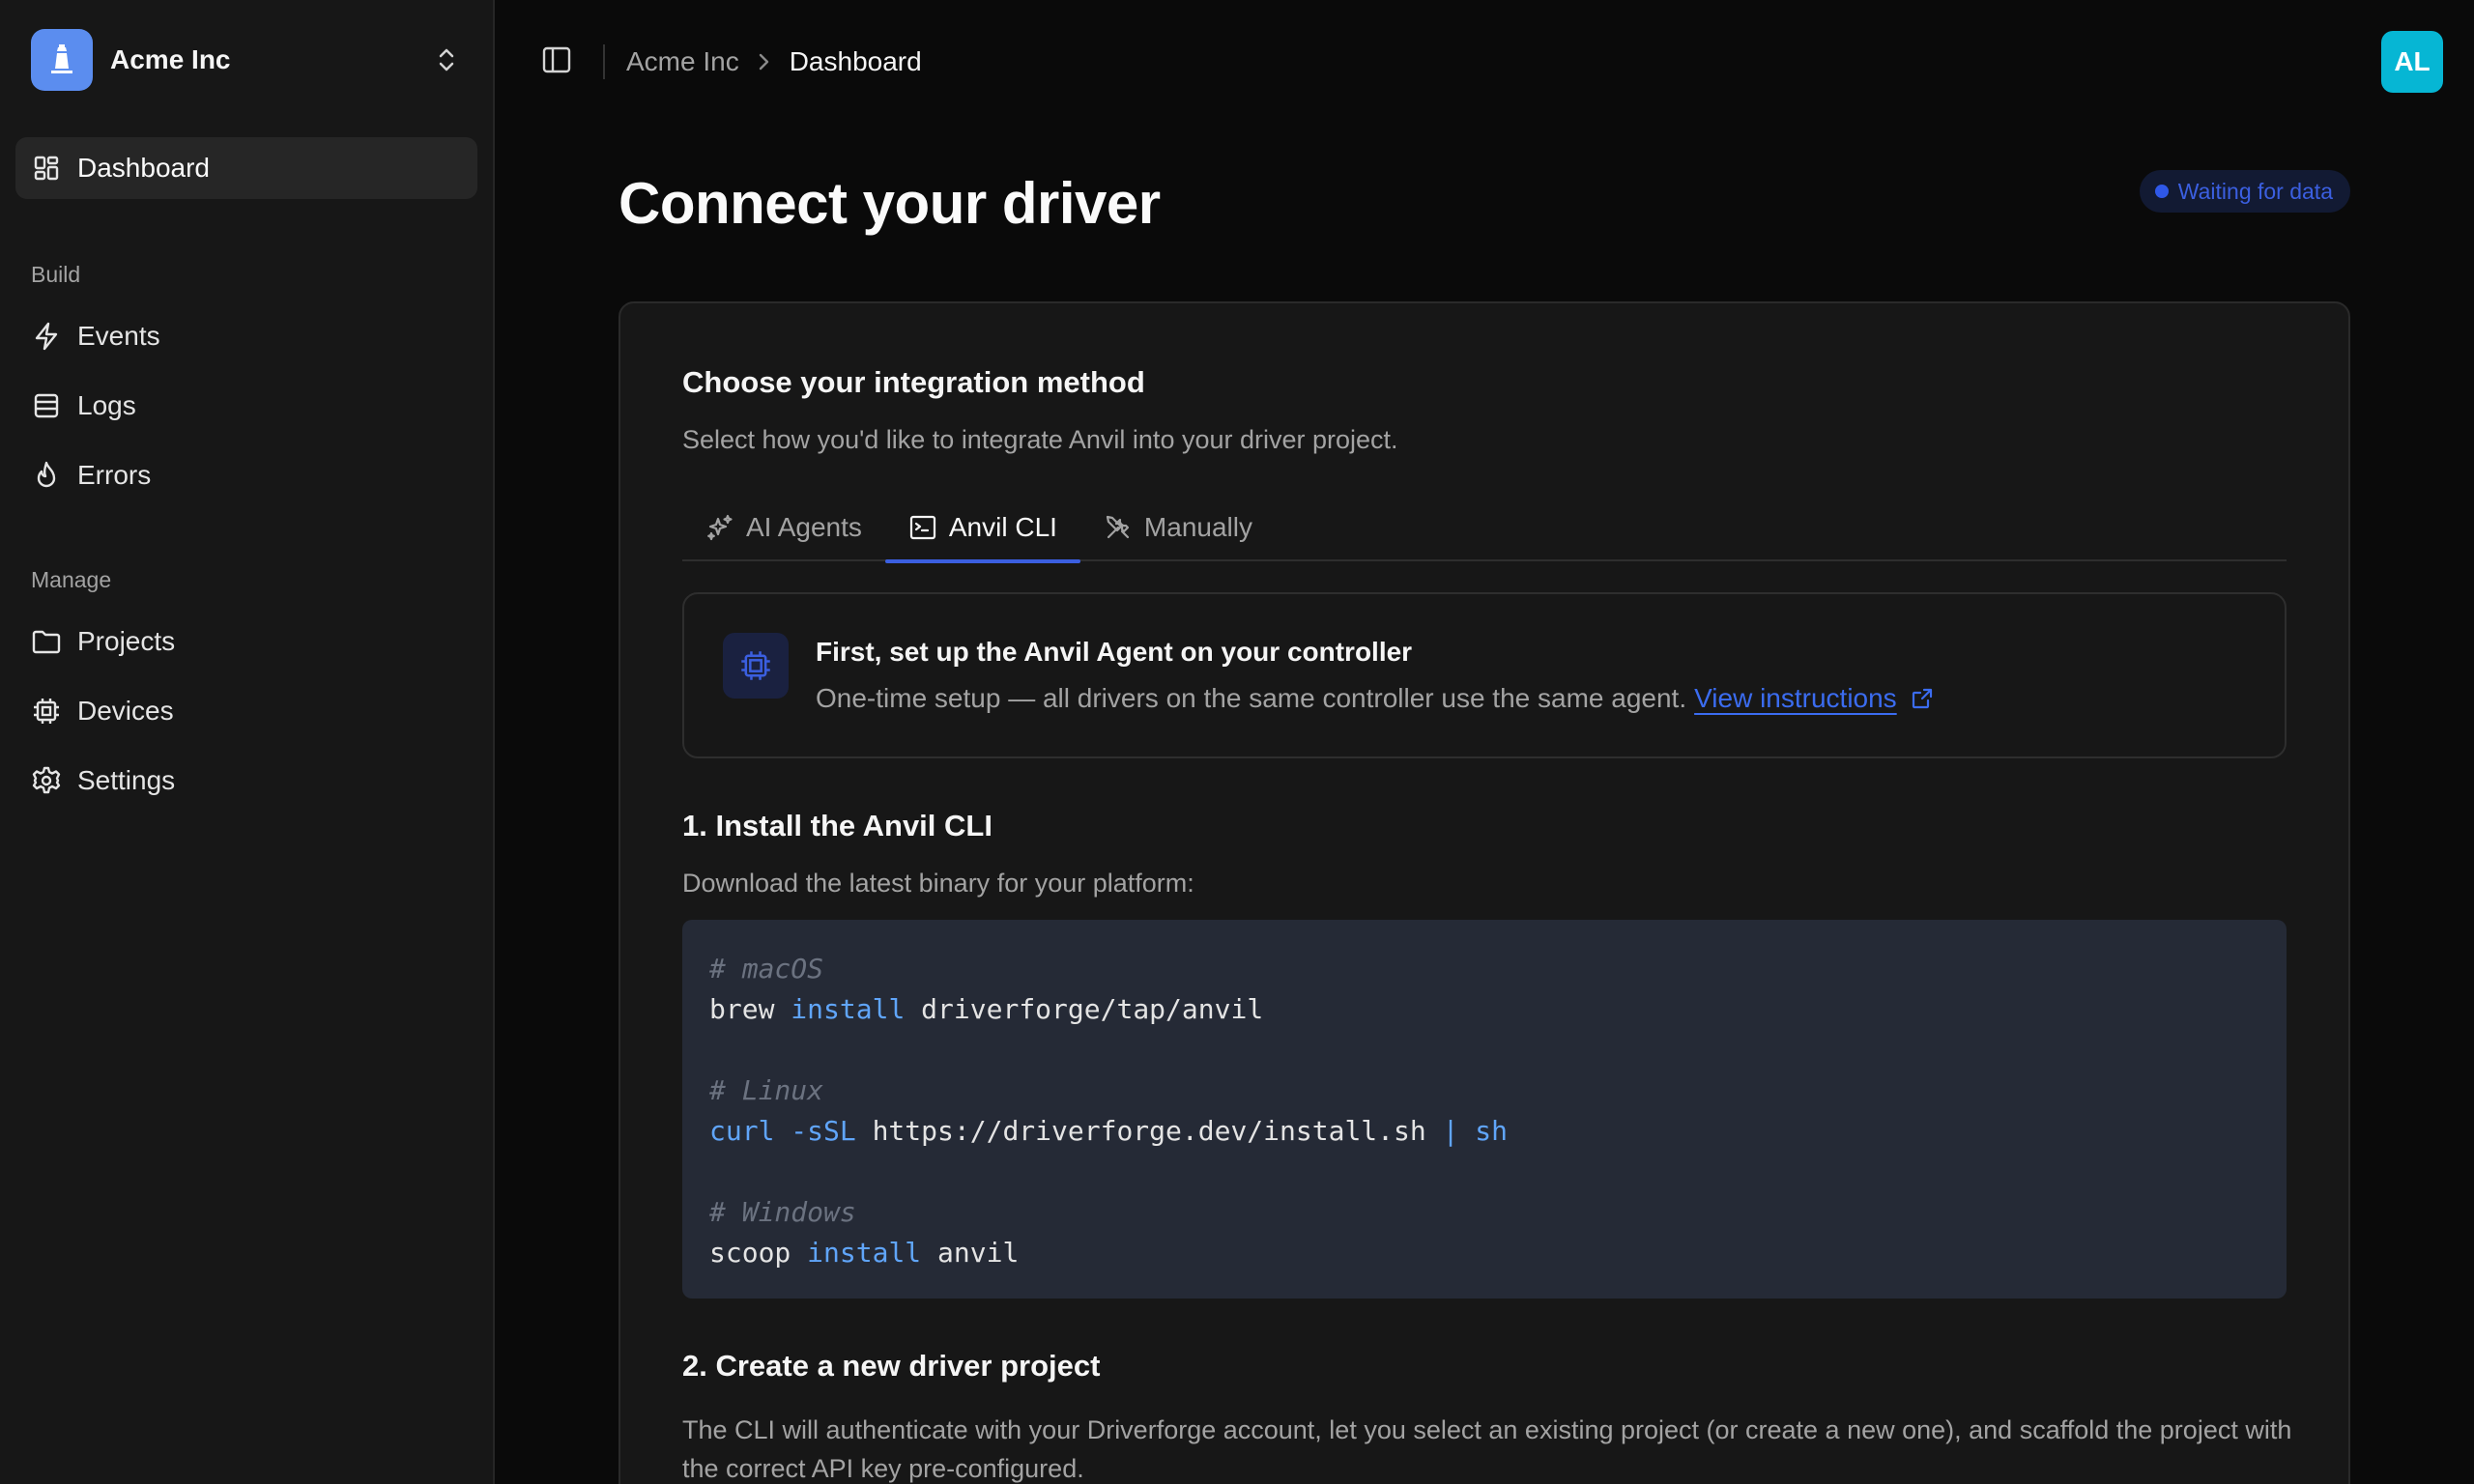 This screenshot has height=1484, width=2474. What do you see at coordinates (119, 336) in the screenshot?
I see `sidebar-item-label: Events` at bounding box center [119, 336].